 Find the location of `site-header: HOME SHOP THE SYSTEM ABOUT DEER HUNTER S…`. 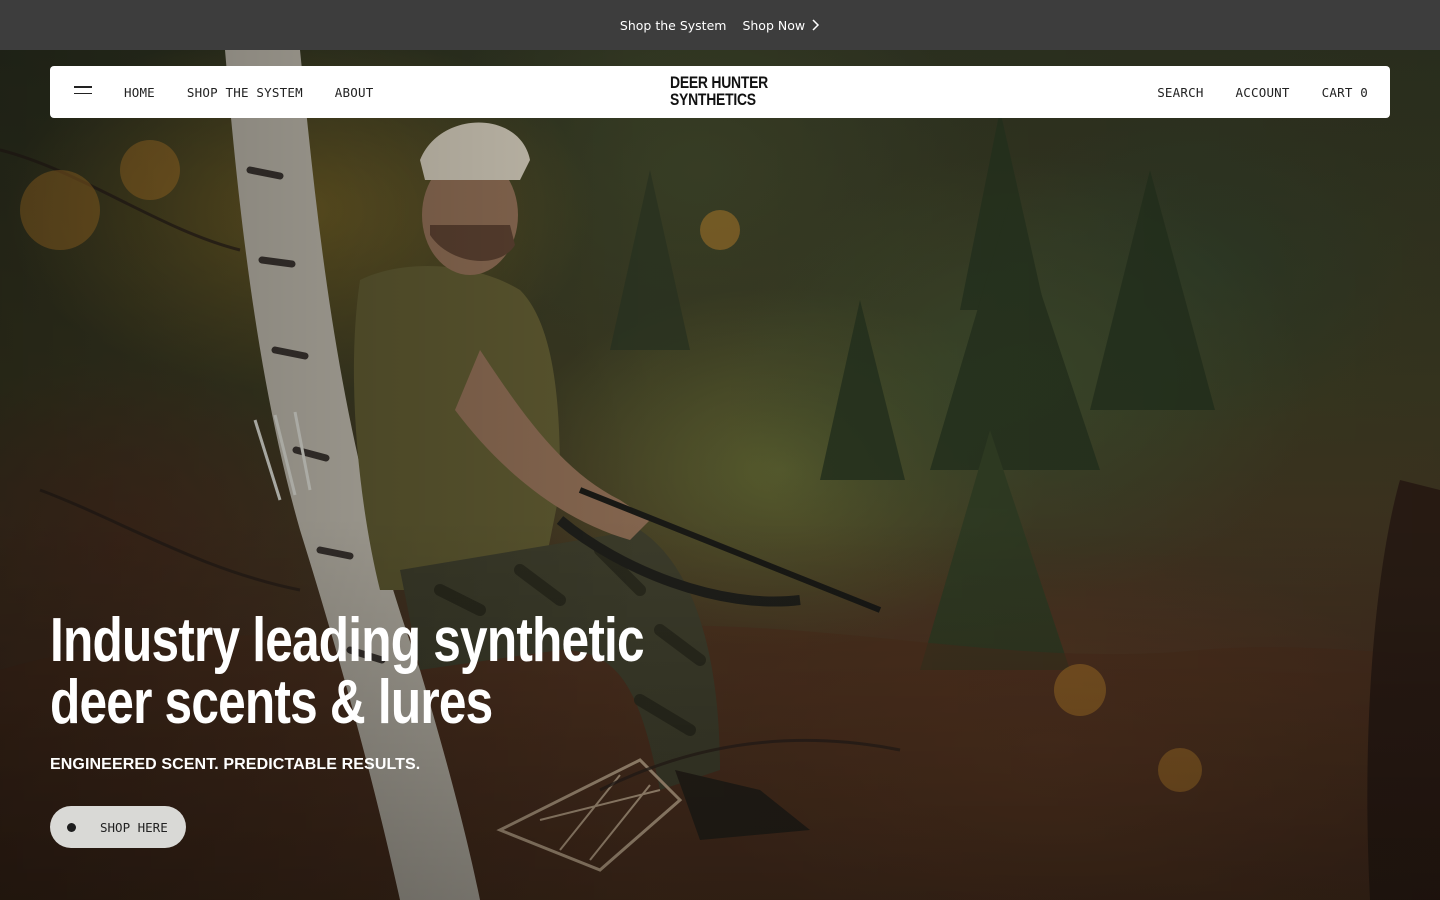

site-header: HOME SHOP THE SYSTEM ABOUT DEER HUNTER S… is located at coordinates (720, 92).